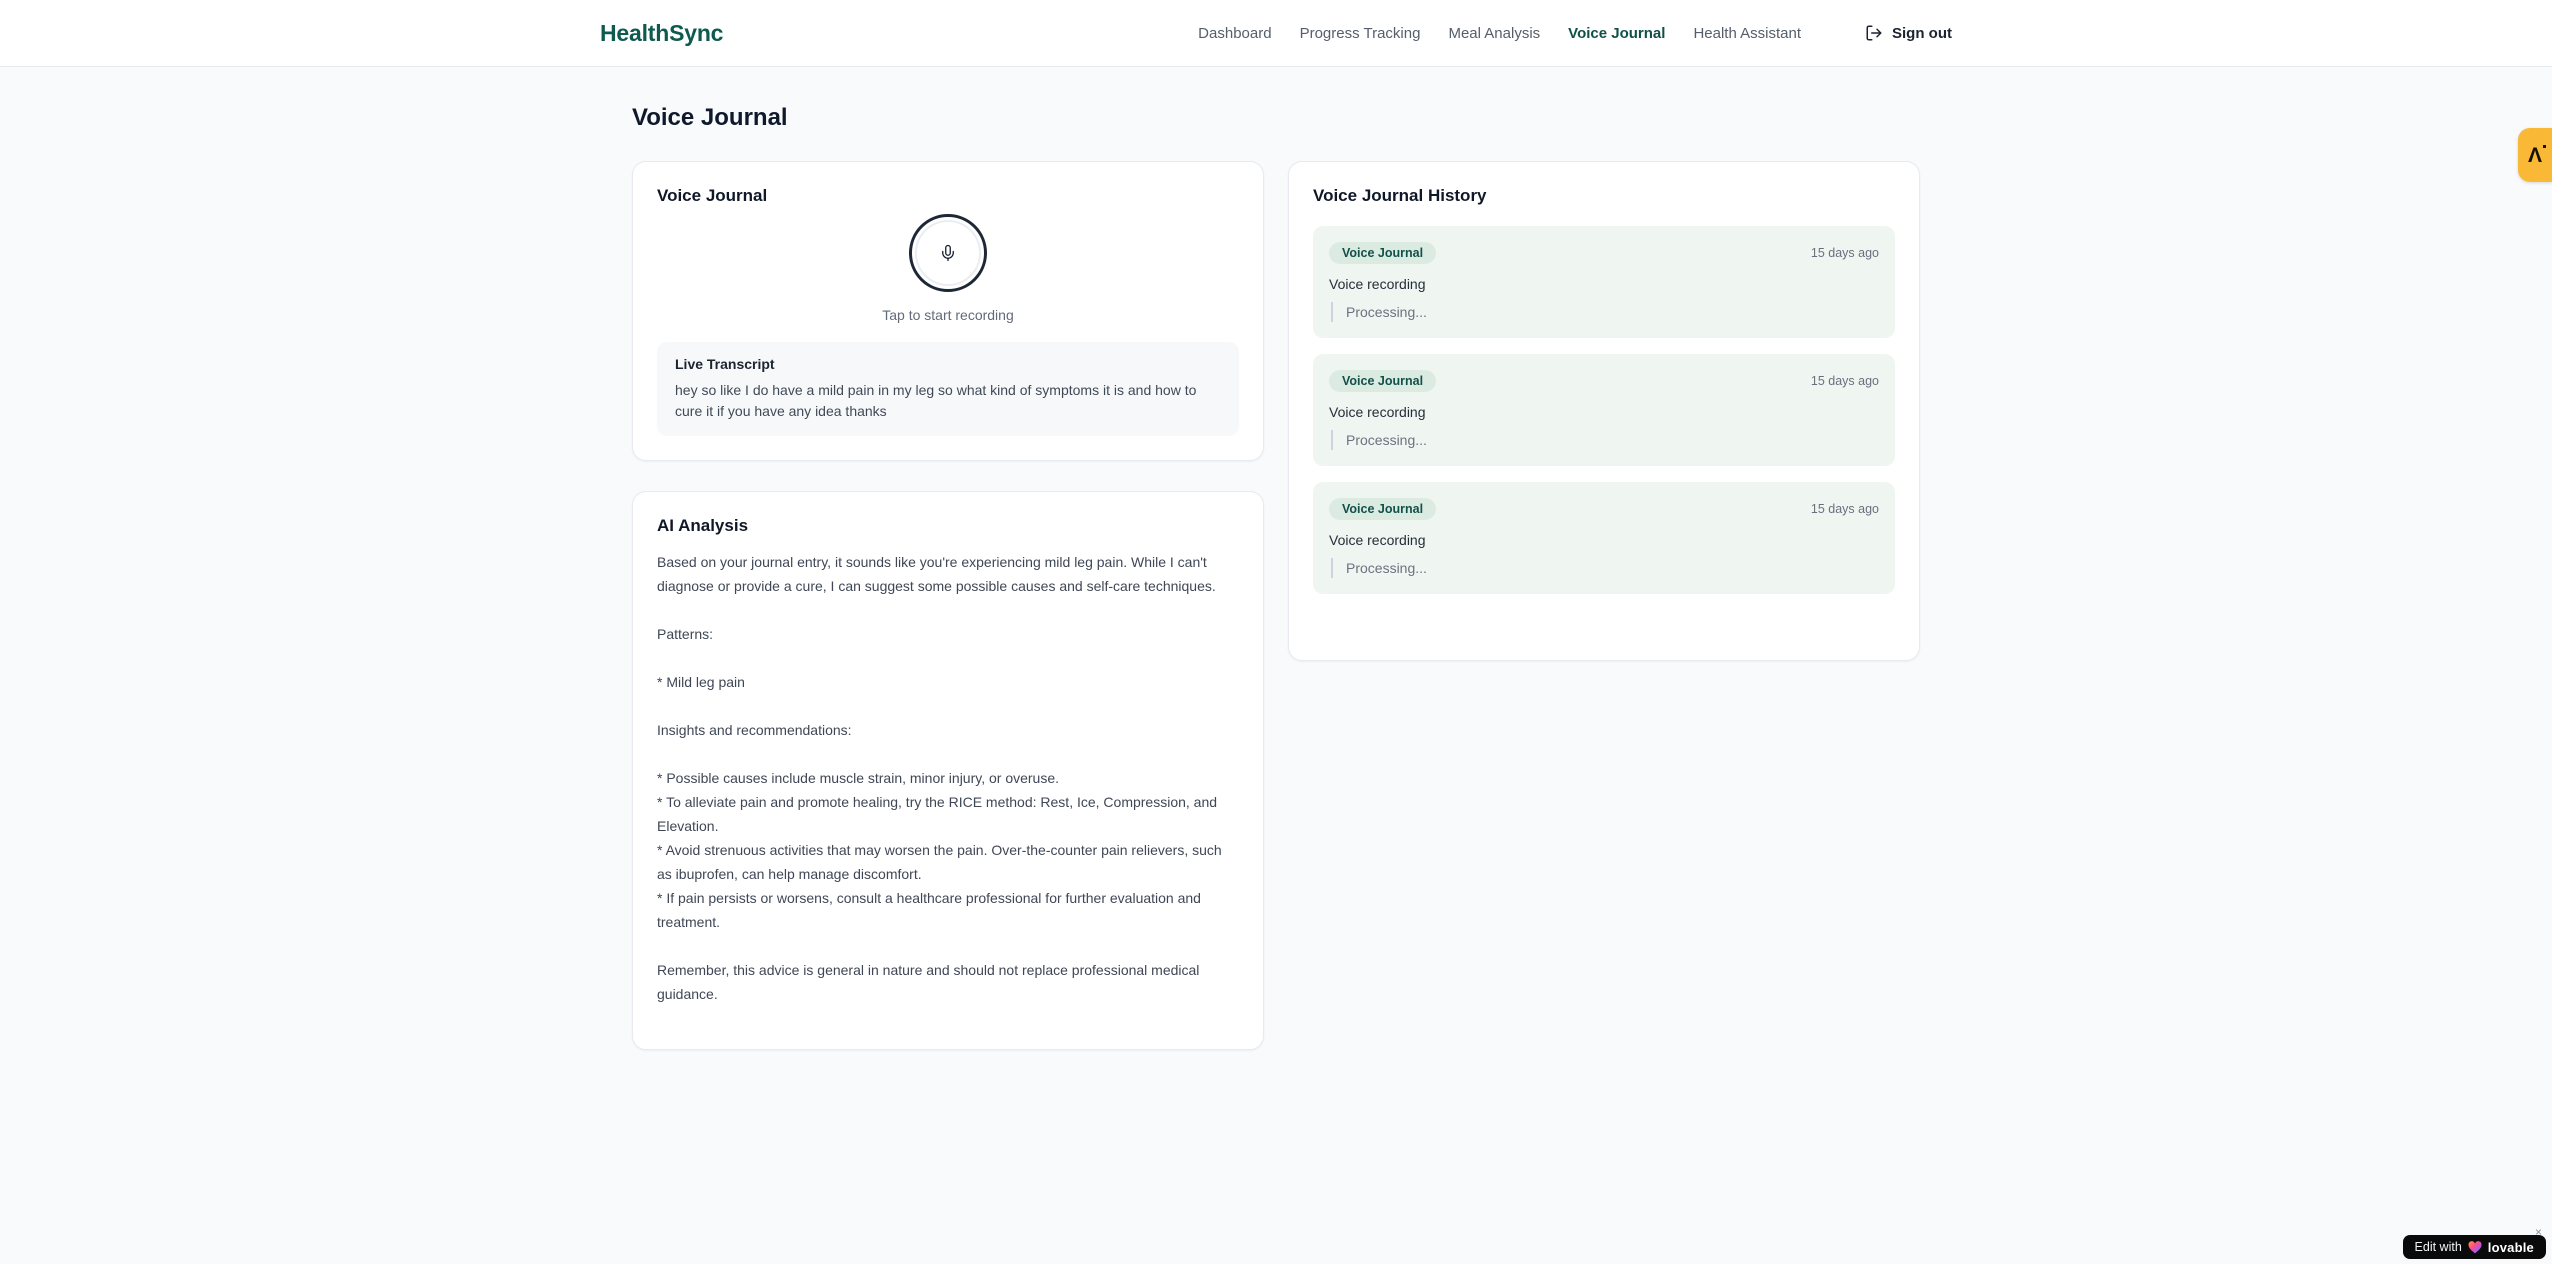  What do you see at coordinates (710, 117) in the screenshot?
I see `page-title: Voice Journal` at bounding box center [710, 117].